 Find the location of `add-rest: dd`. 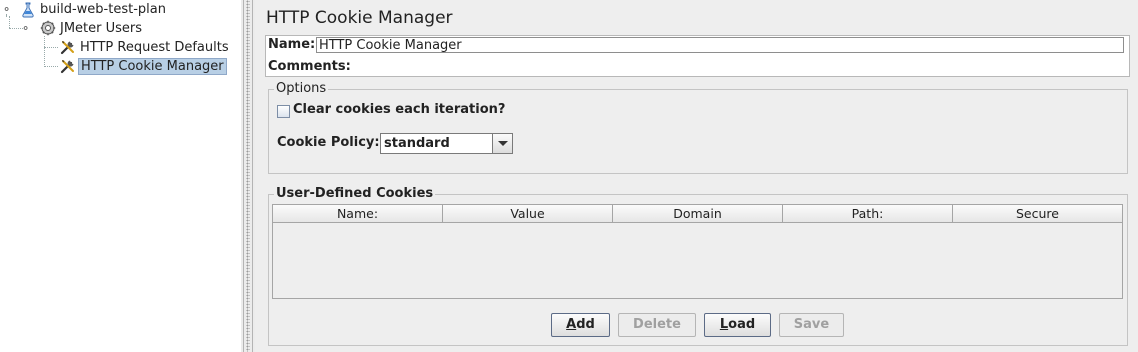

add-rest: dd is located at coordinates (585, 324).